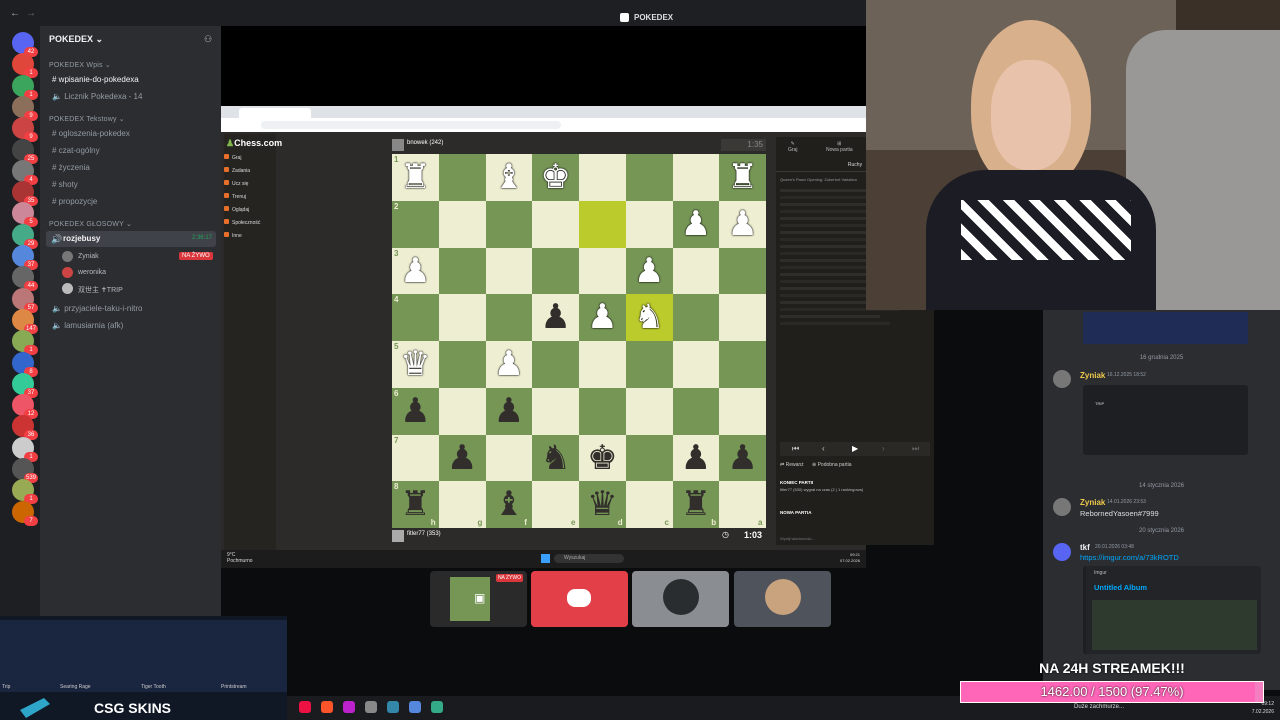 Image resolution: width=1280 pixels, height=720 pixels. Describe the element at coordinates (25, 194) in the screenshot. I see `server-icon: 35` at that location.